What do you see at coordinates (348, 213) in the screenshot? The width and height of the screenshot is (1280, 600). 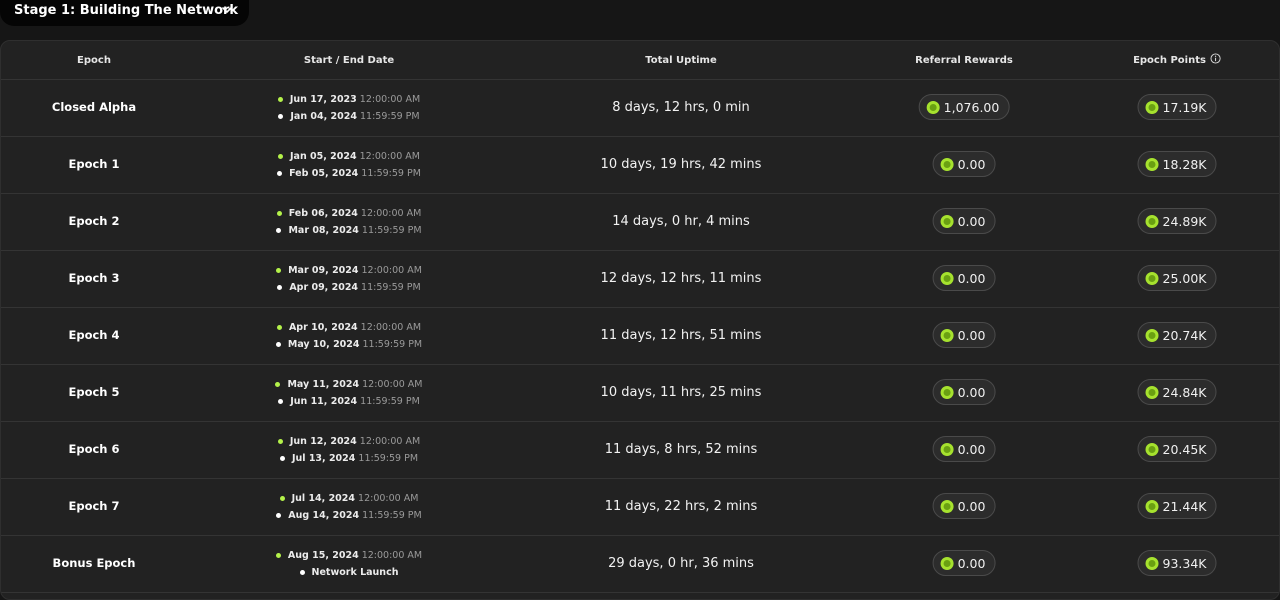 I see `start-date-line: Feb 06, 2024 12:00:00 AM` at bounding box center [348, 213].